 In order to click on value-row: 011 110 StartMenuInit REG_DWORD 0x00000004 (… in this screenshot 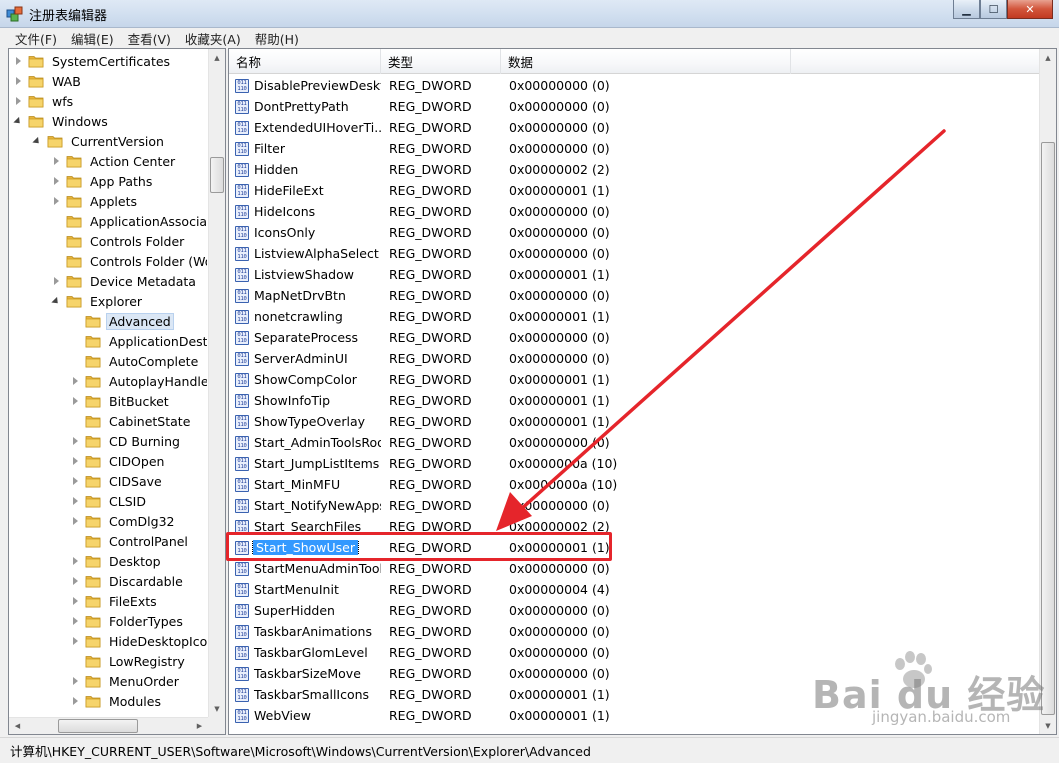, I will do `click(635, 589)`.